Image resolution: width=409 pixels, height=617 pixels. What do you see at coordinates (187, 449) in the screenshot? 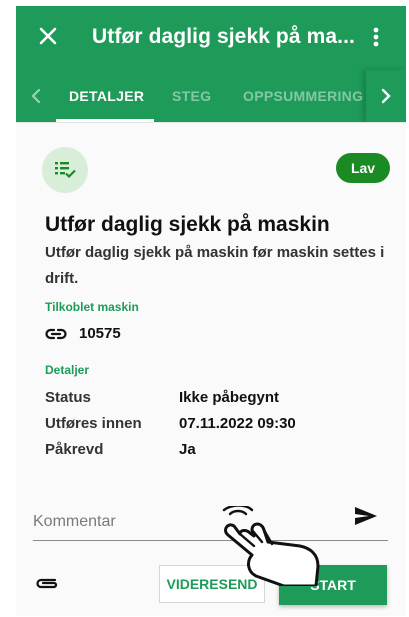
I see `detail-value: Ja` at bounding box center [187, 449].